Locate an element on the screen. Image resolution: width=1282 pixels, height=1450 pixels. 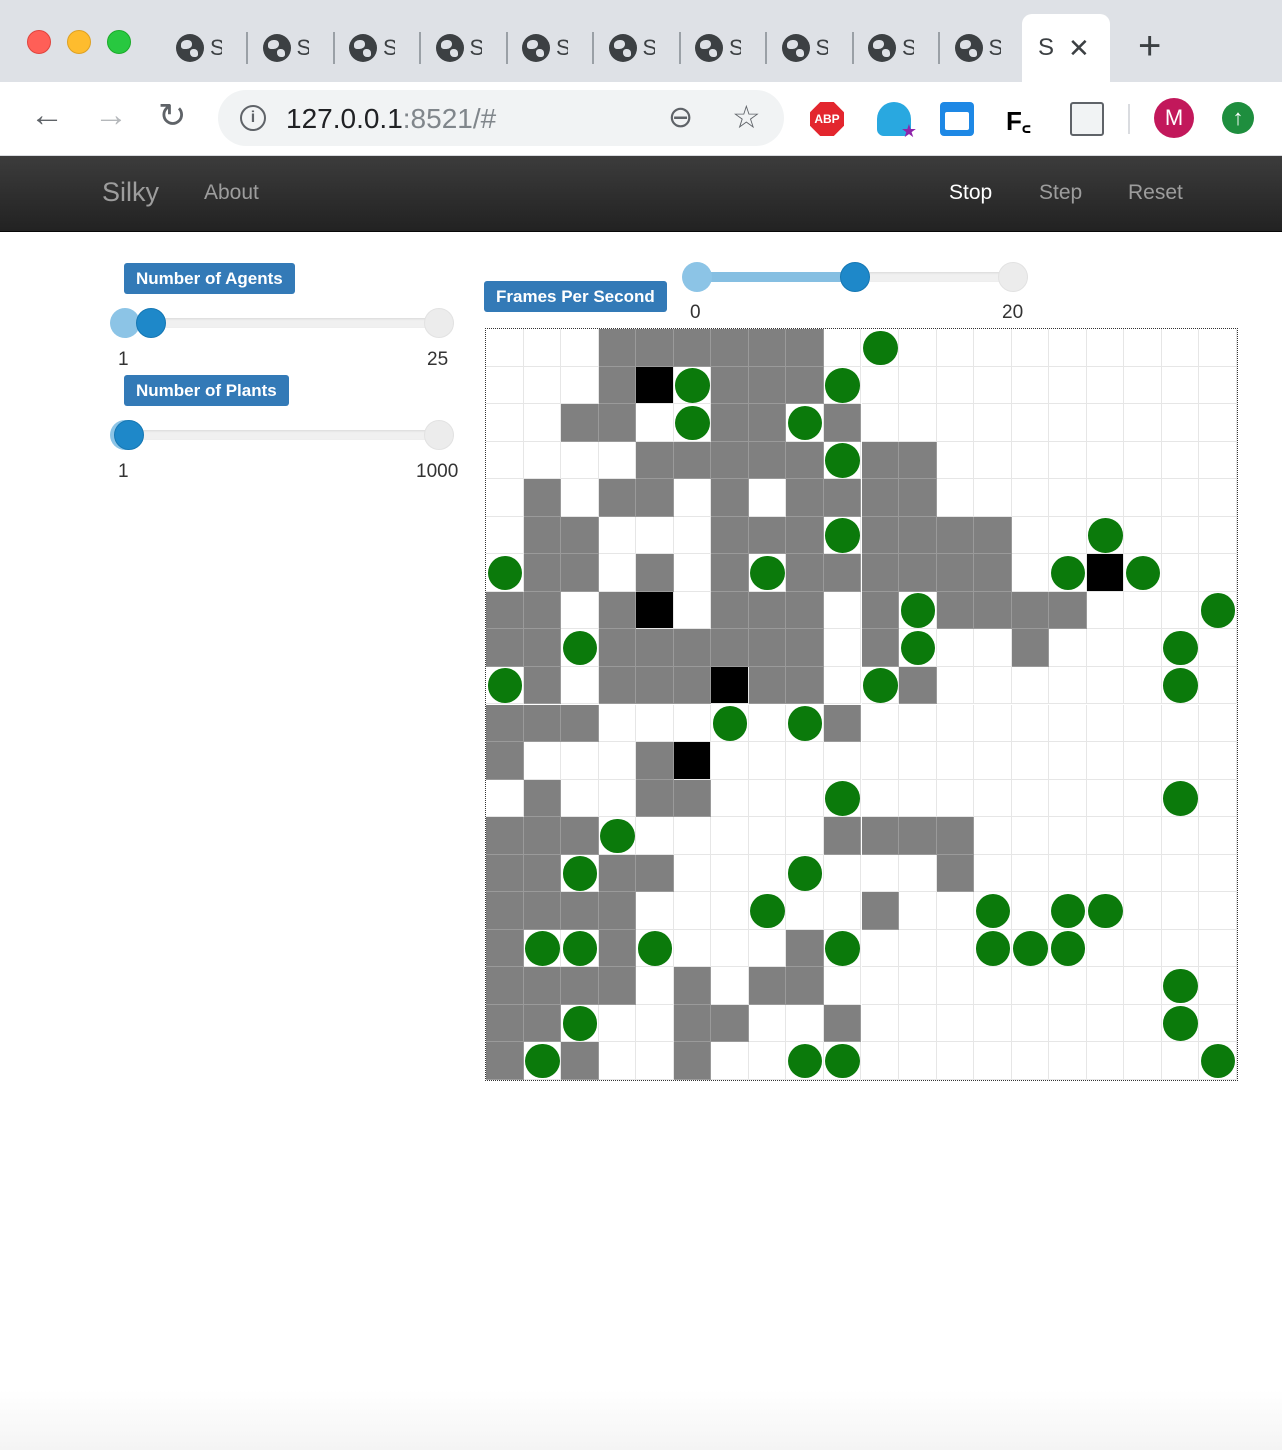
ghostery-extension-icon is located at coordinates (897, 122).